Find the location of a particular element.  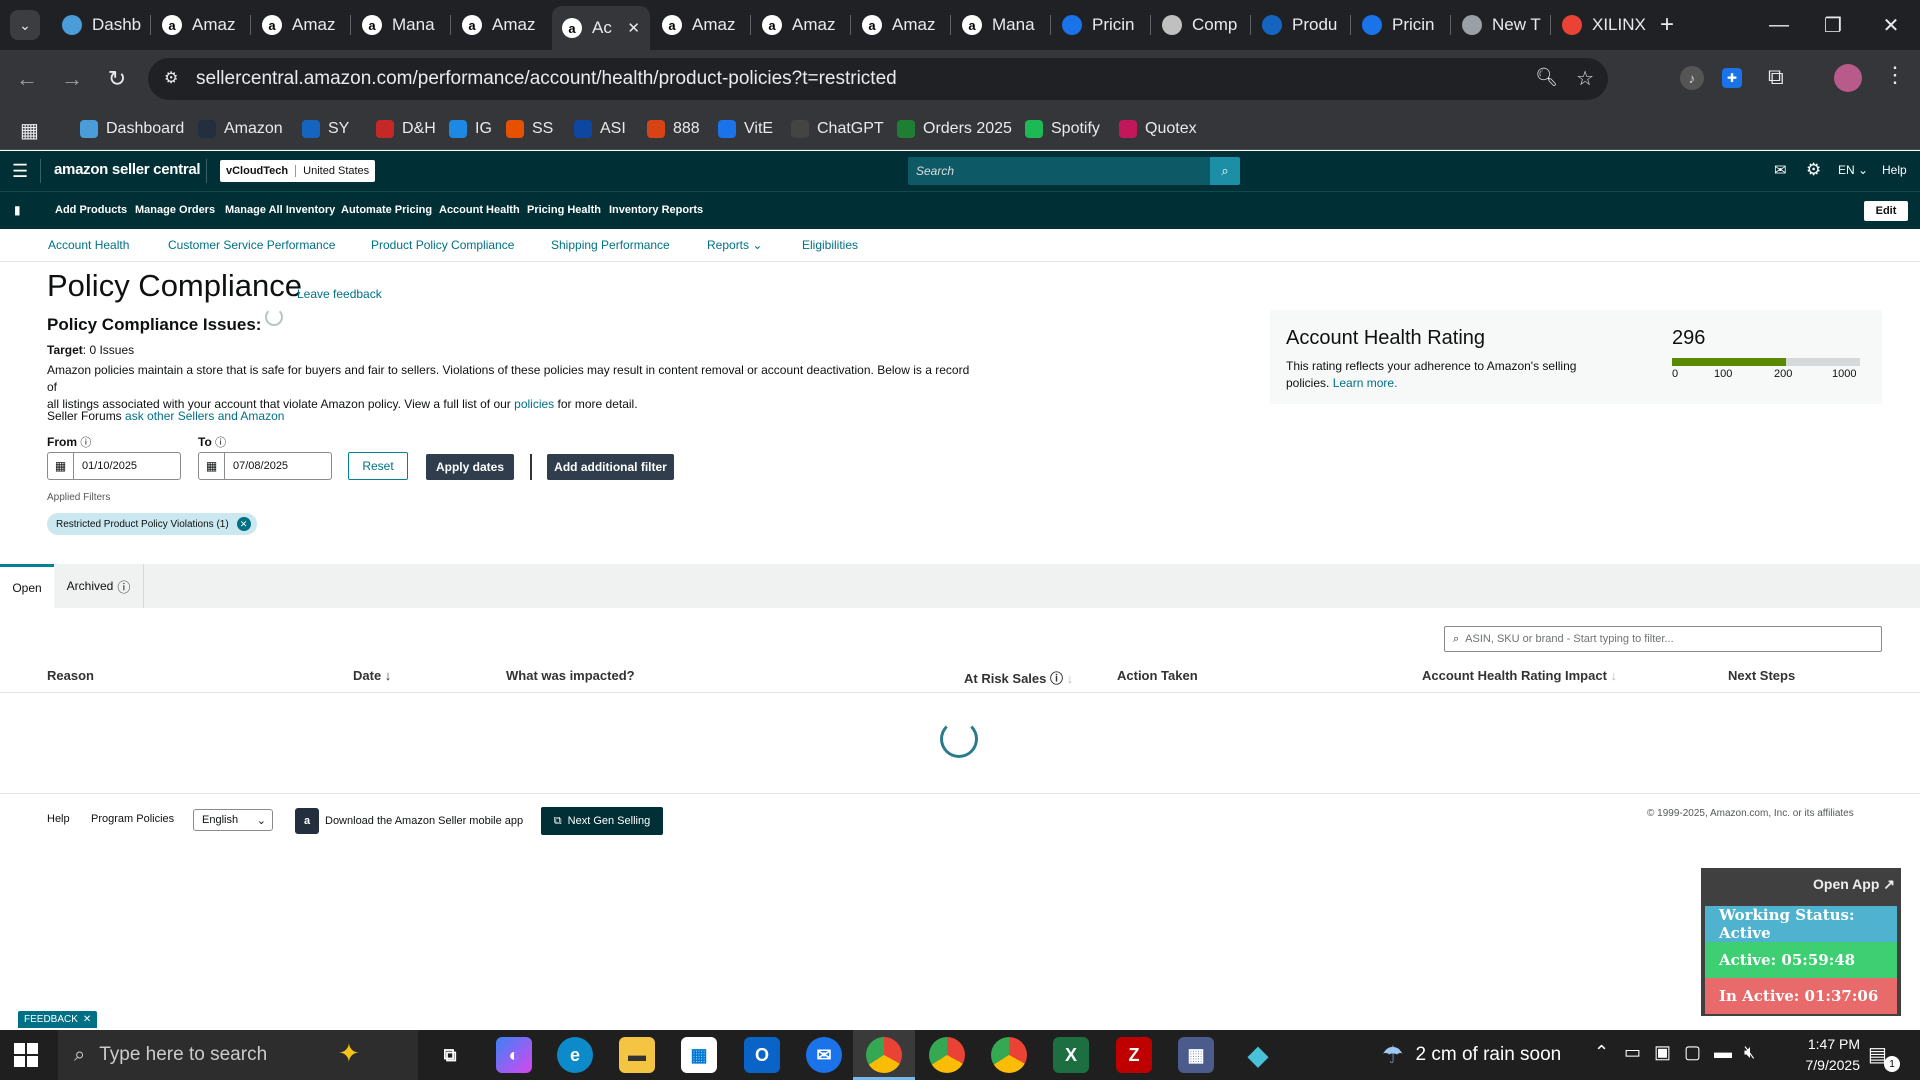

outlook-icon: O is located at coordinates (762, 1055).